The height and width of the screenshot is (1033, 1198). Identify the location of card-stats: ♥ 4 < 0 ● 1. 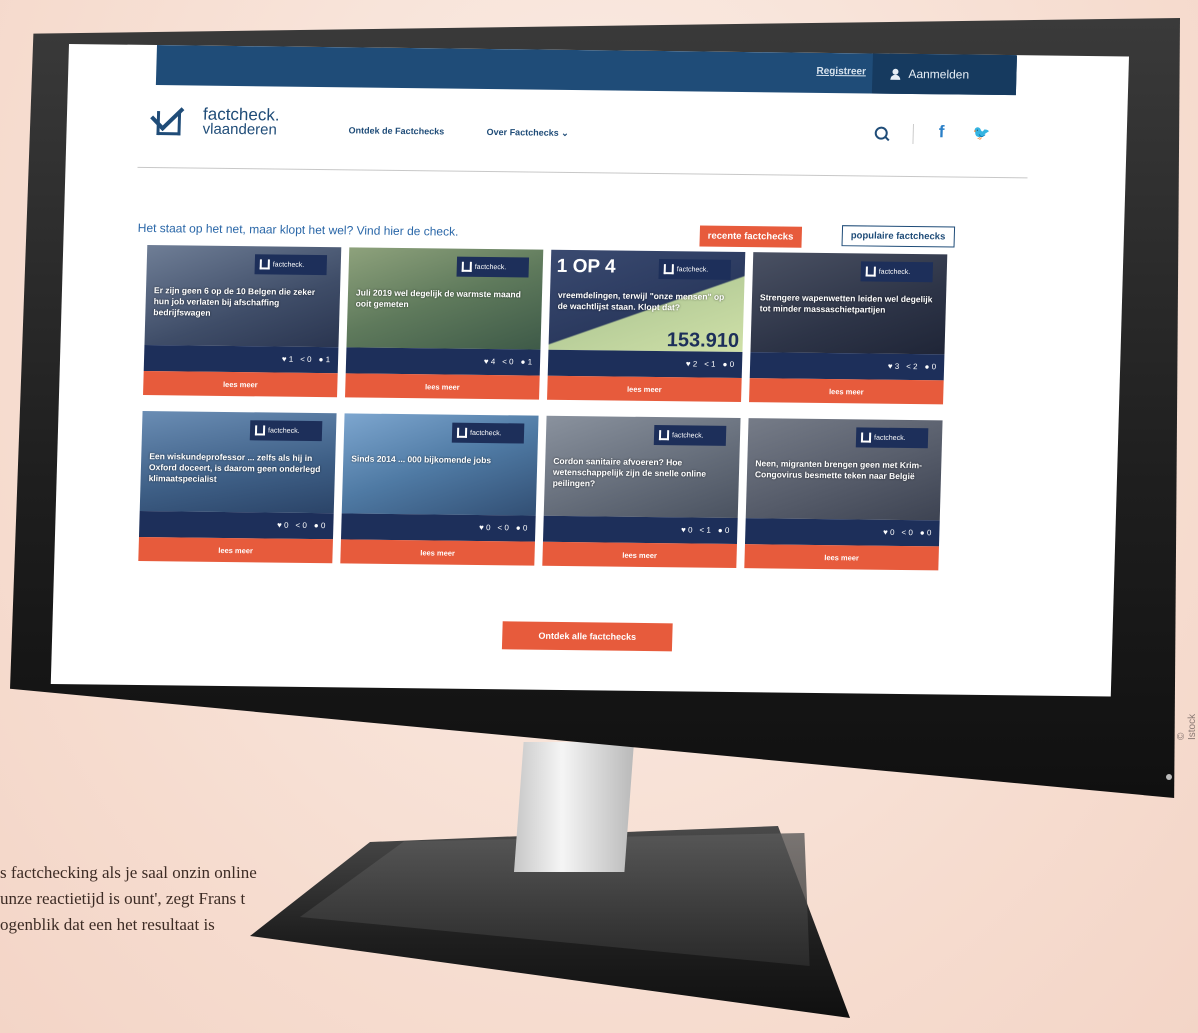
(508, 361).